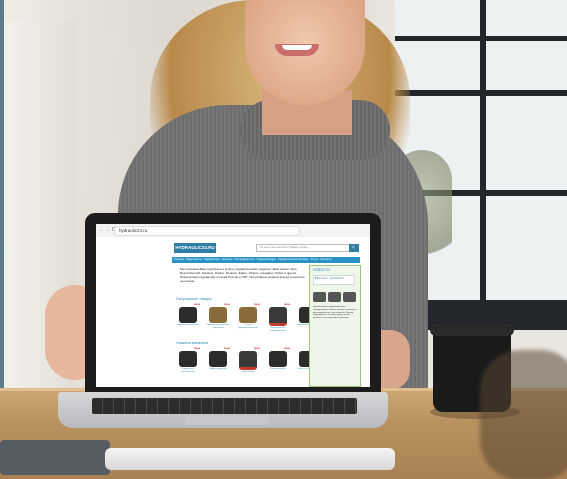  Describe the element at coordinates (334, 280) in the screenshot. I see `vk-widget: ВКонтакте · Hydraulic24` at that location.